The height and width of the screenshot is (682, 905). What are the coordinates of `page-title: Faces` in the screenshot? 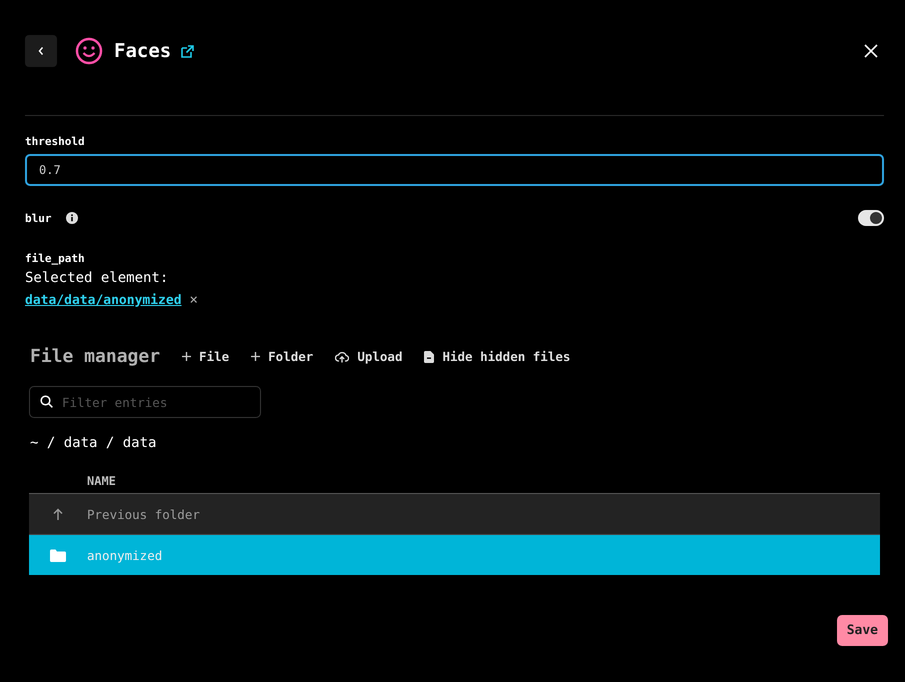 It's located at (143, 51).